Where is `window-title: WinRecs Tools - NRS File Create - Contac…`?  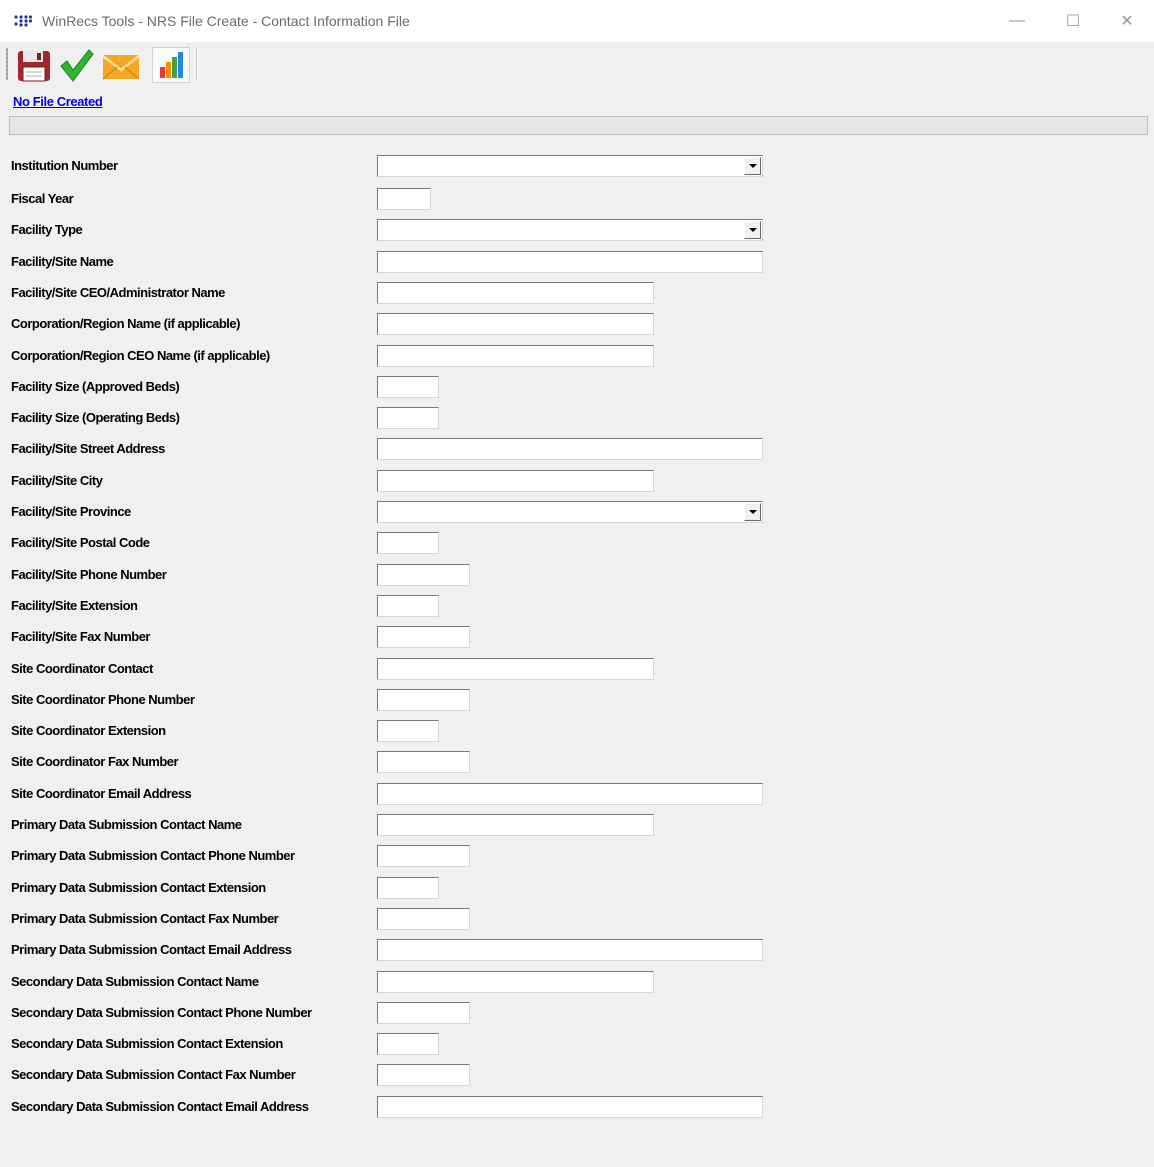
window-title: WinRecs Tools - NRS File Create - Contac… is located at coordinates (226, 21).